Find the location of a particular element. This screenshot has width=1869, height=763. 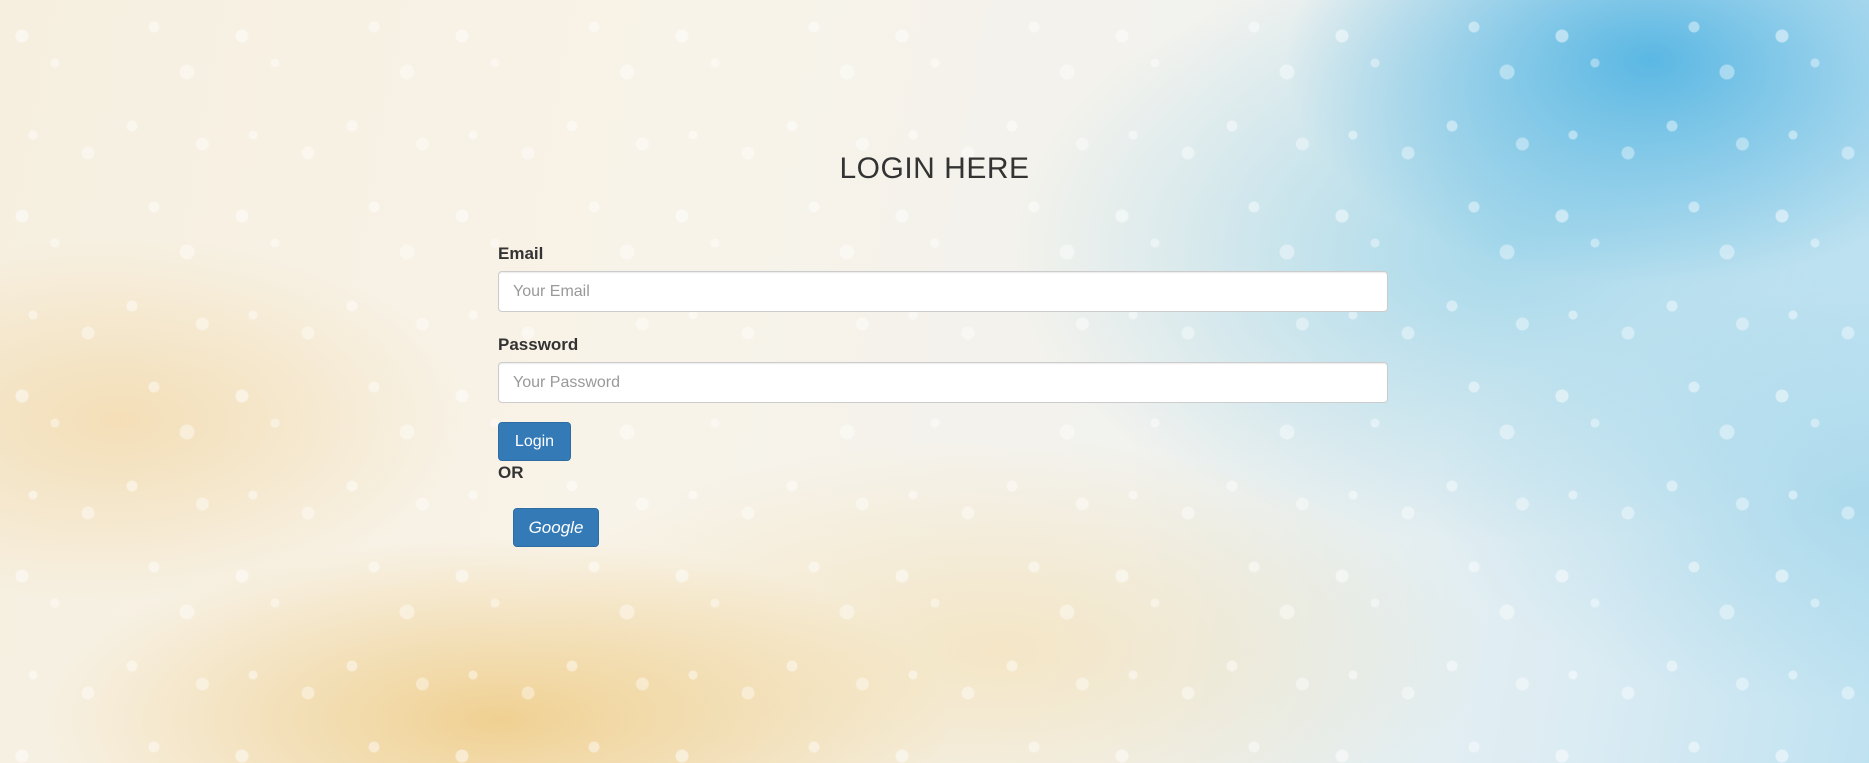

password-group: Password is located at coordinates (943, 369).